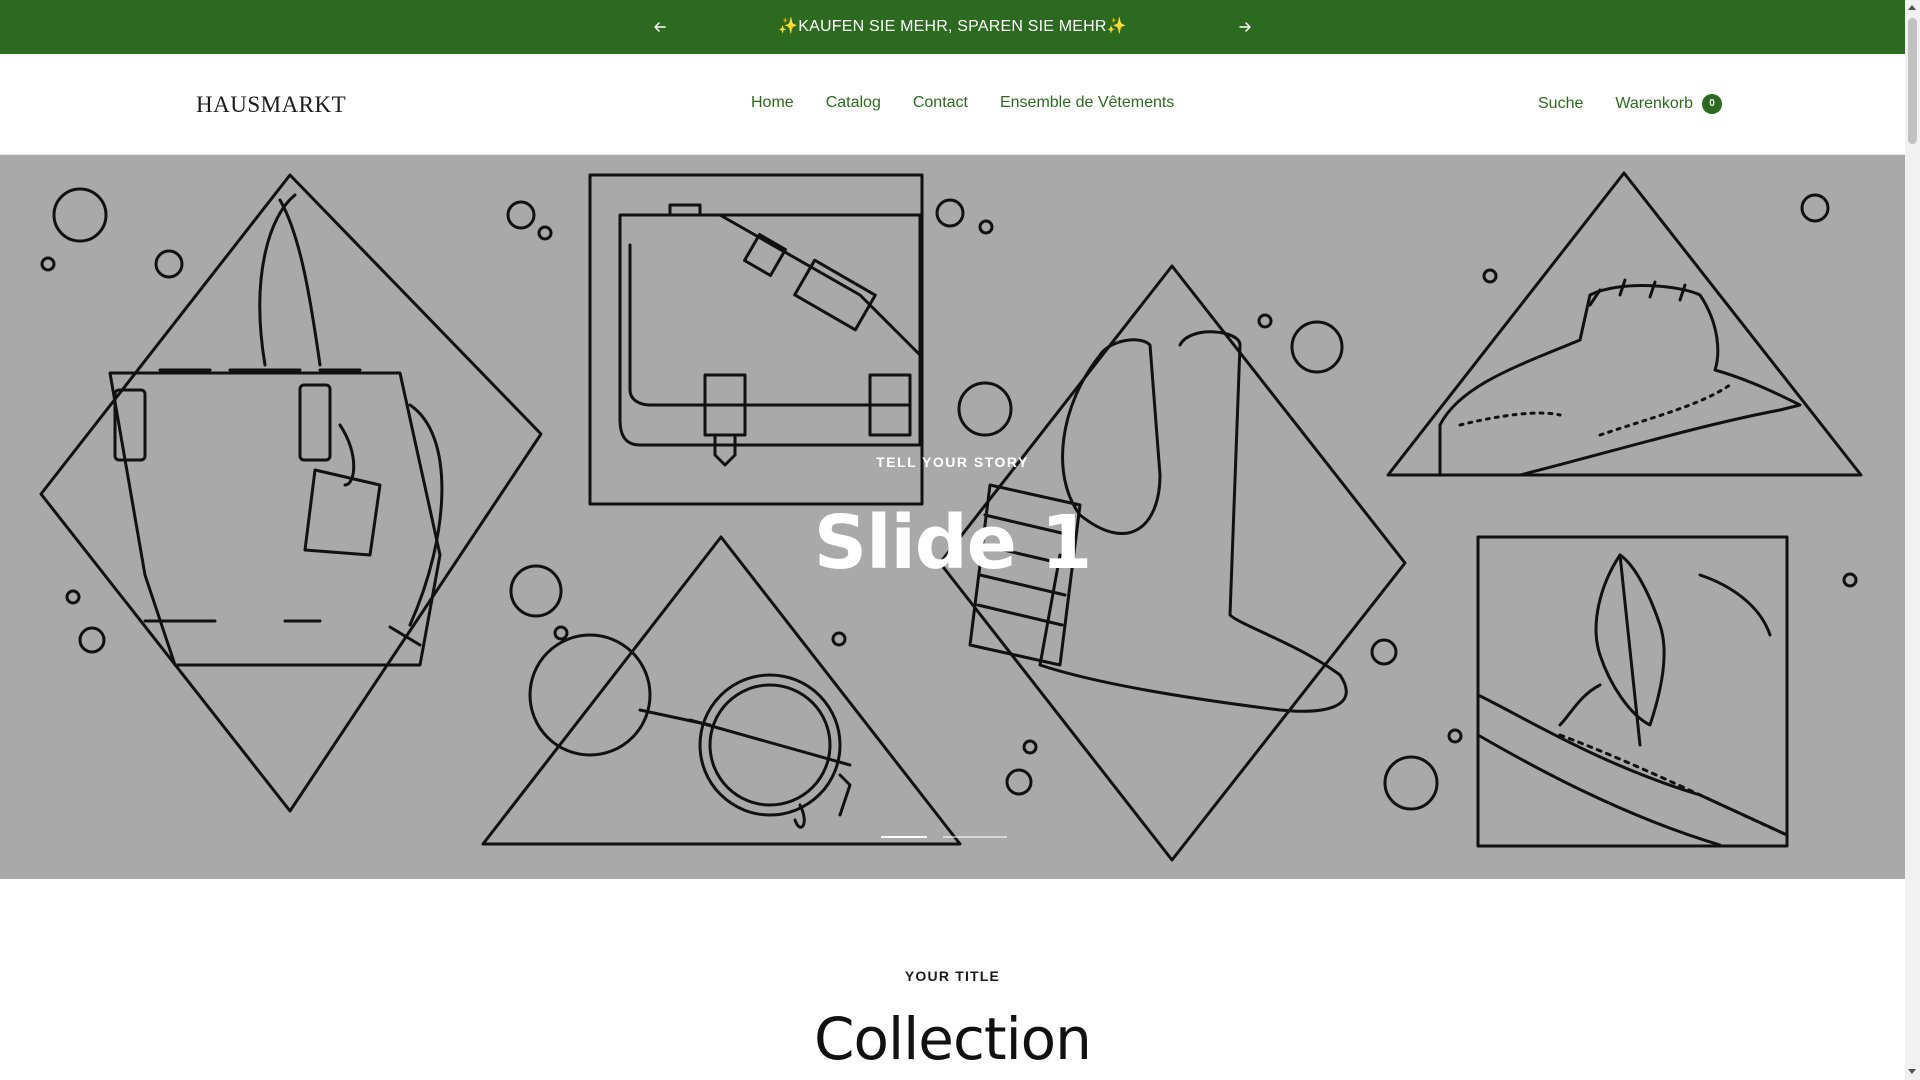 The width and height of the screenshot is (1920, 1080). I want to click on slide-pagination, so click(944, 837).